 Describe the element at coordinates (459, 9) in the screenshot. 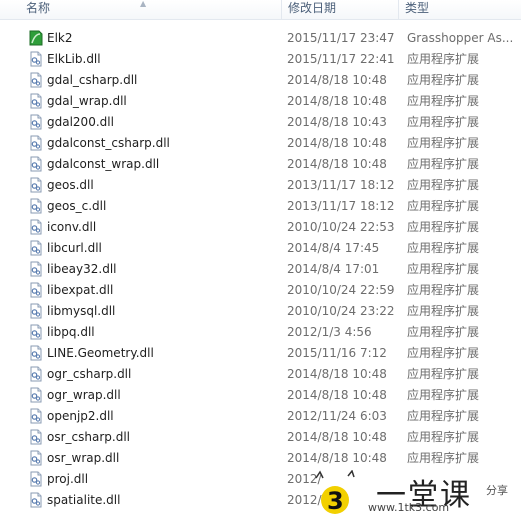

I see `column-header-type: 类型` at that location.